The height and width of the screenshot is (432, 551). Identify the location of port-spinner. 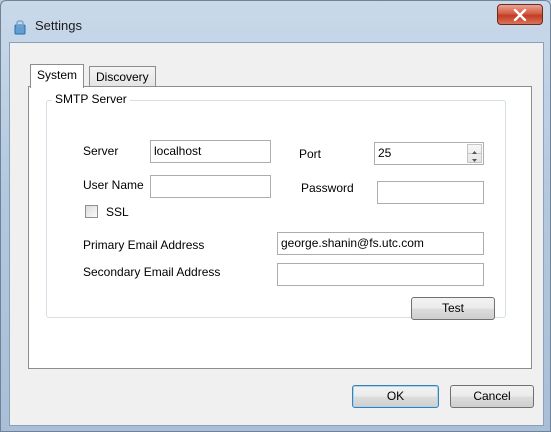
(474, 153).